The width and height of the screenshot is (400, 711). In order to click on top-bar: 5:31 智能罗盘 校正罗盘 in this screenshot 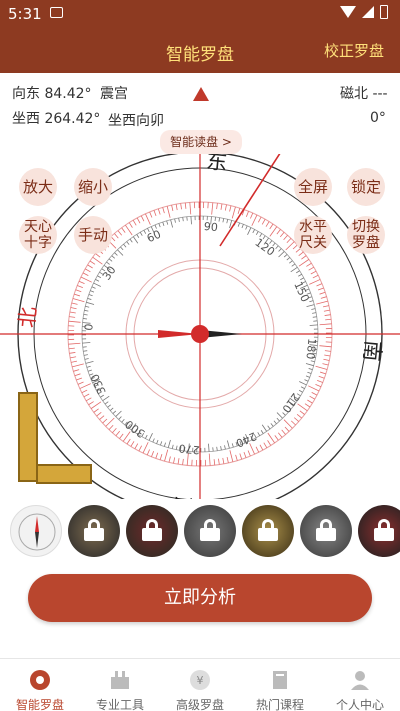, I will do `click(200, 36)`.